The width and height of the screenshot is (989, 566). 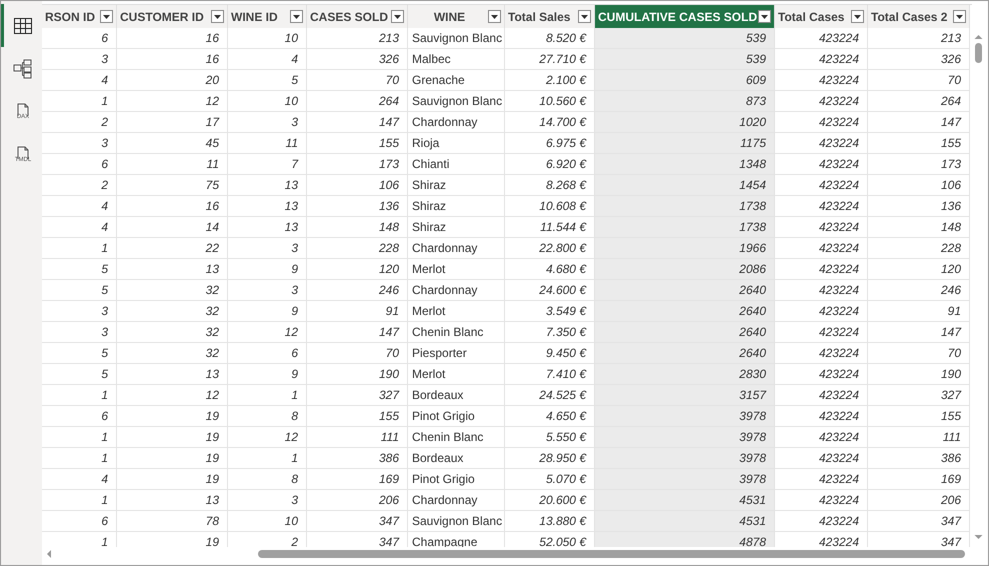 What do you see at coordinates (685, 395) in the screenshot?
I see `table-cell: 3157` at bounding box center [685, 395].